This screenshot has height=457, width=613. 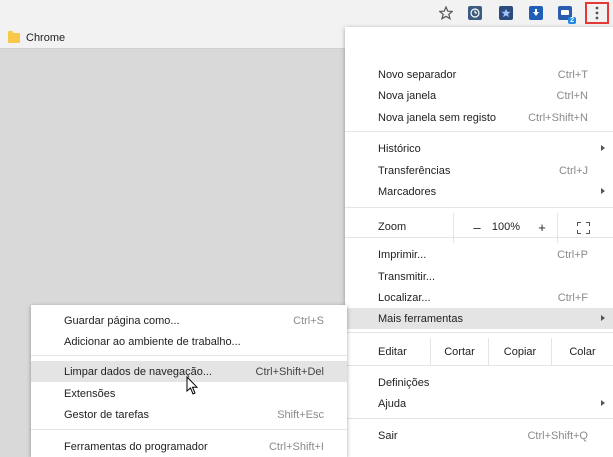 What do you see at coordinates (404, 382) in the screenshot?
I see `menu-item-label: Definições` at bounding box center [404, 382].